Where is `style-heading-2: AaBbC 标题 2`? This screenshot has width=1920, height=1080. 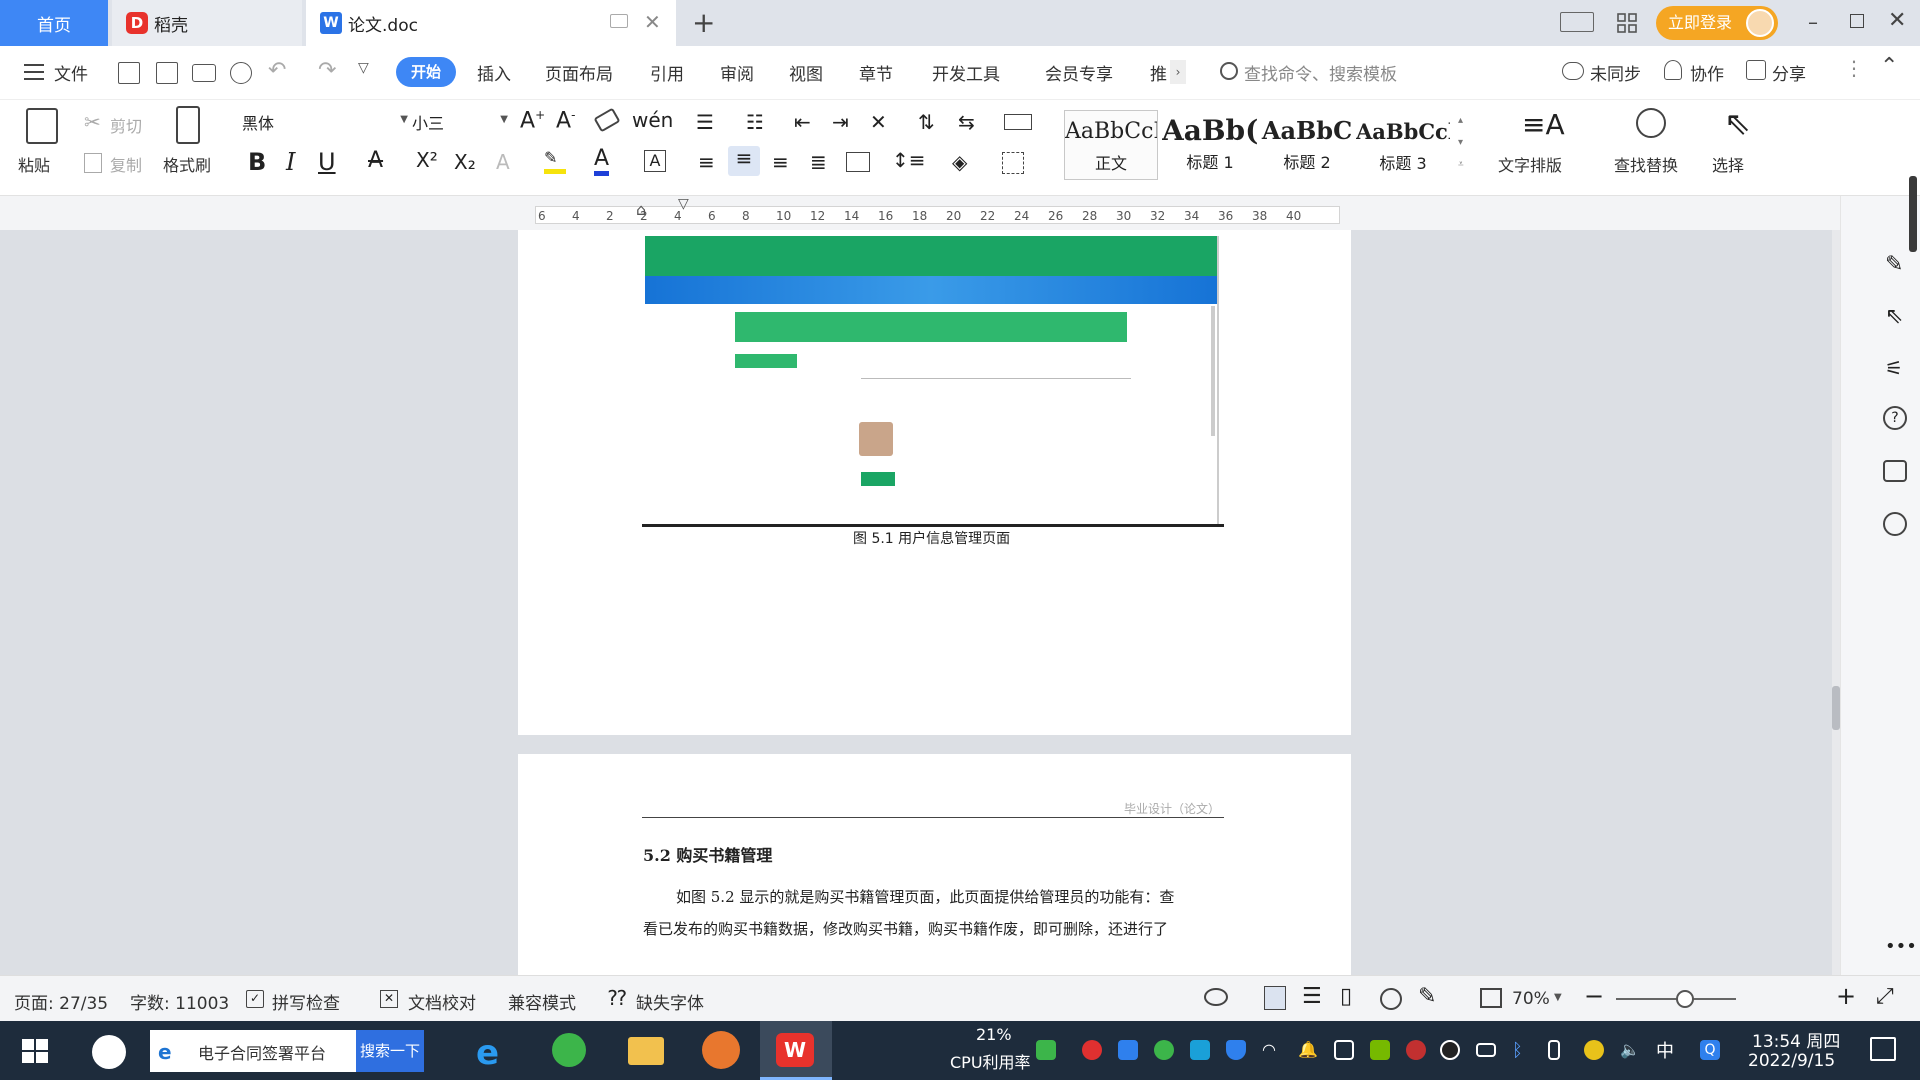
style-heading-2: AaBbC 标题 2 is located at coordinates (1307, 145).